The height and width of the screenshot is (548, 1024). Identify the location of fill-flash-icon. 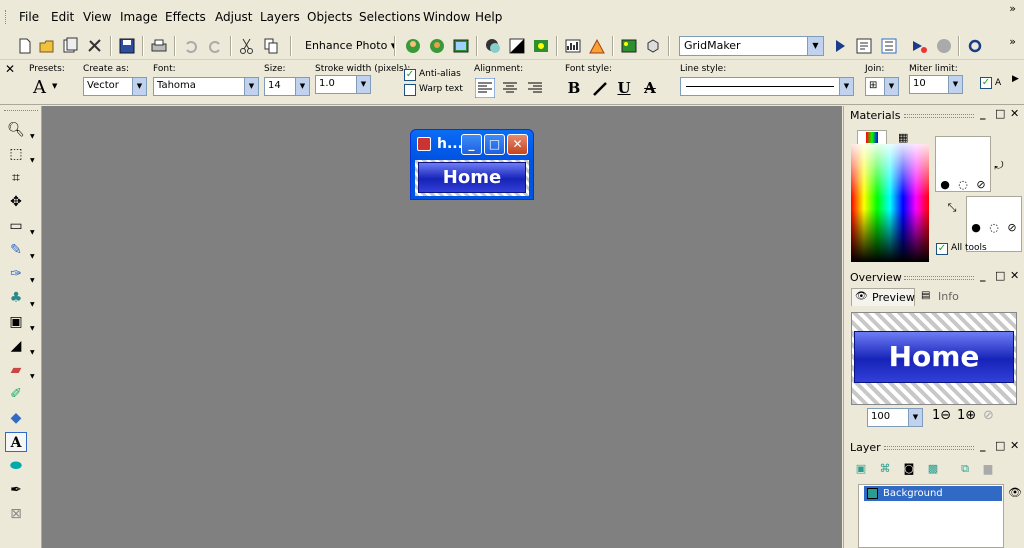
(541, 46).